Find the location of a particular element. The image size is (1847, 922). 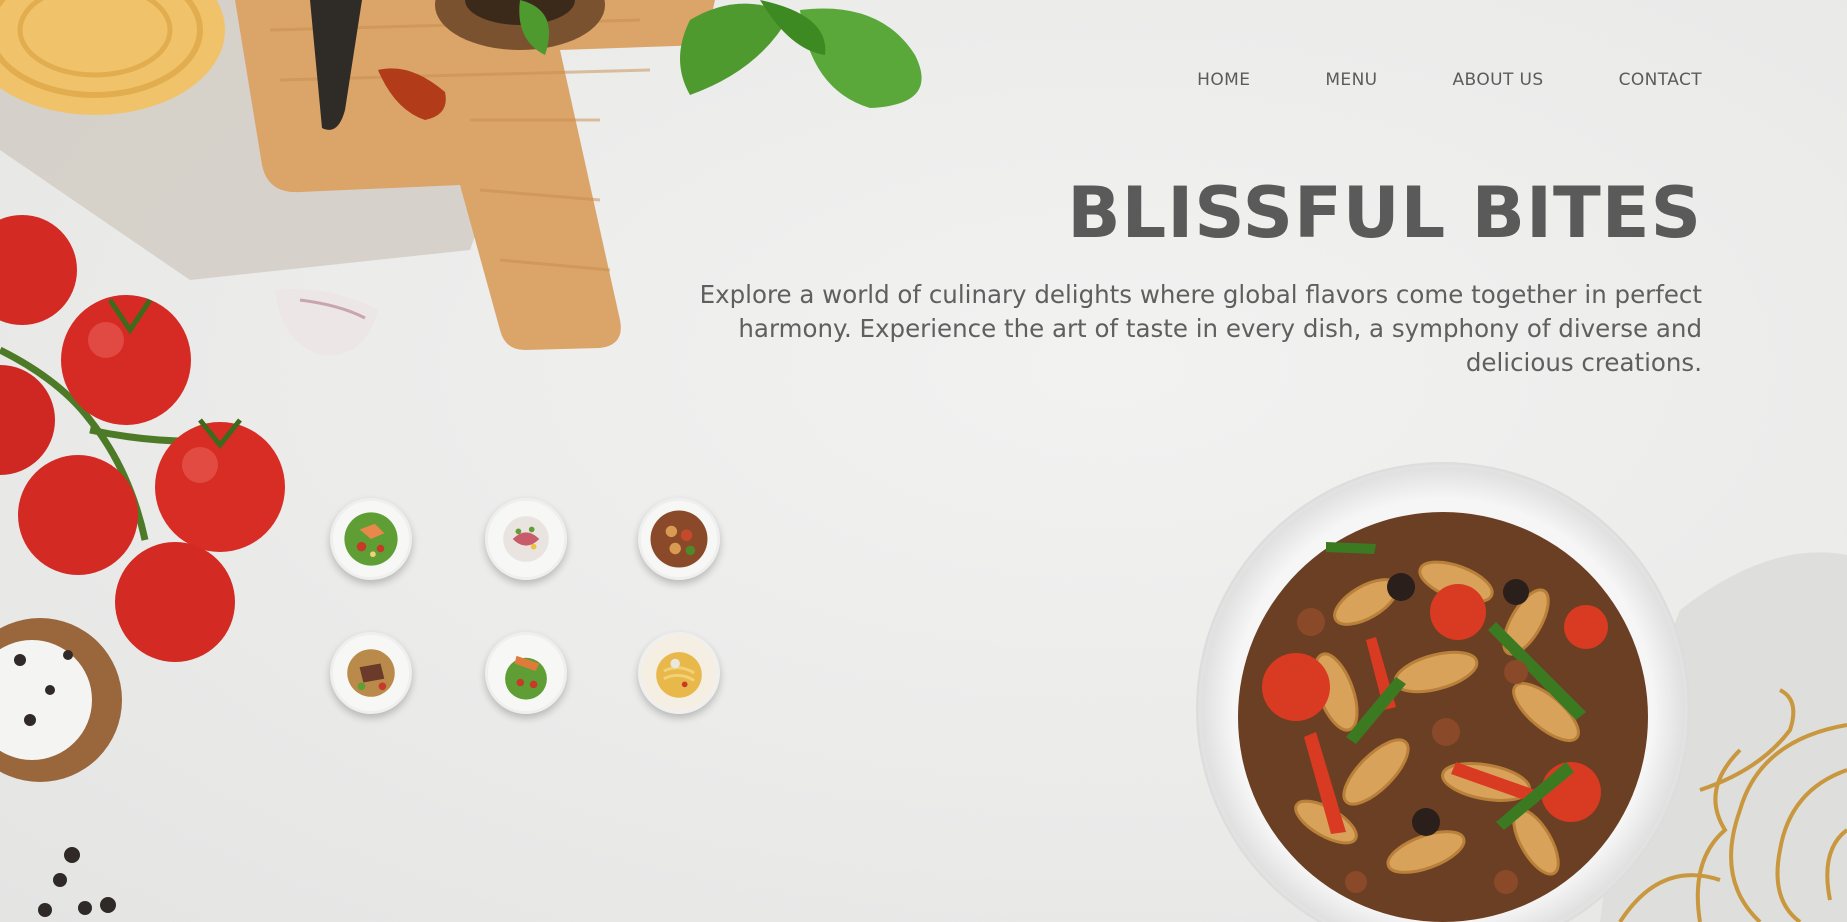

nav-about-us-link: ABOUT US is located at coordinates (1498, 80).